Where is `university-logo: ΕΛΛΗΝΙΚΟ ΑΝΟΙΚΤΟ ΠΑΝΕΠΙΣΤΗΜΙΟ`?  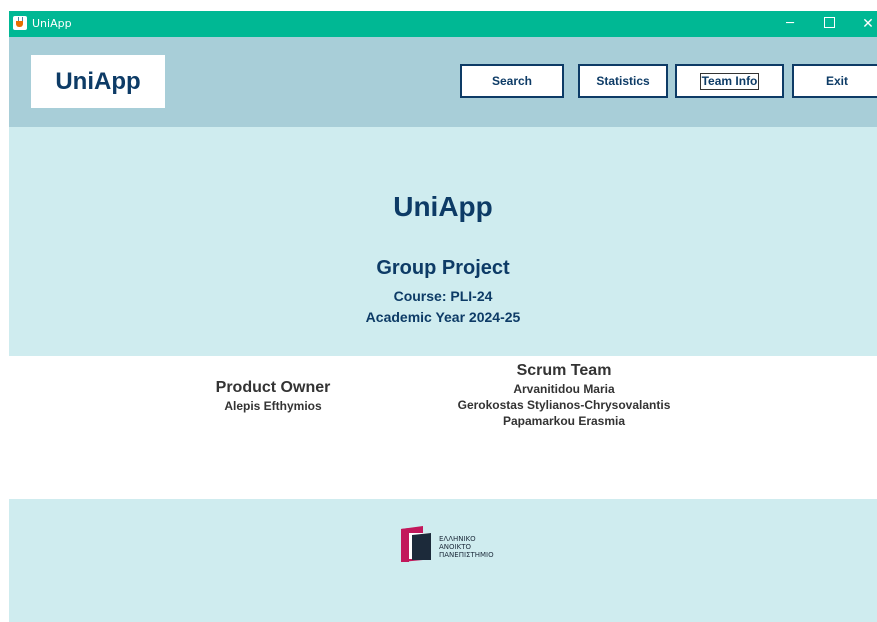 university-logo: ΕΛΛΗΝΙΚΟ ΑΝΟΙΚΤΟ ΠΑΝΕΠΙΣΤΗΜΙΟ is located at coordinates (457, 545).